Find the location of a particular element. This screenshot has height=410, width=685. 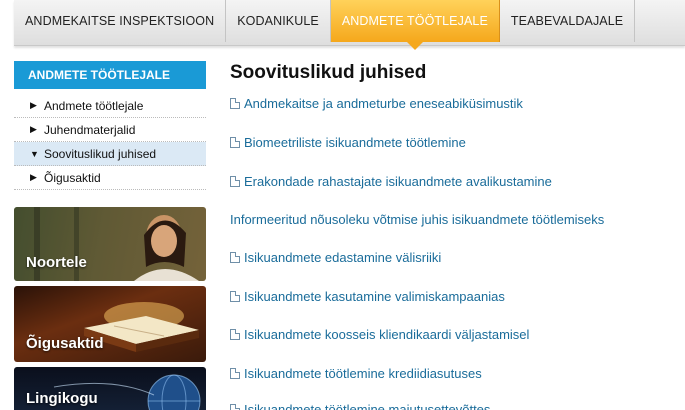

sidebar-item-label: Andmete töötlejale is located at coordinates (94, 105).